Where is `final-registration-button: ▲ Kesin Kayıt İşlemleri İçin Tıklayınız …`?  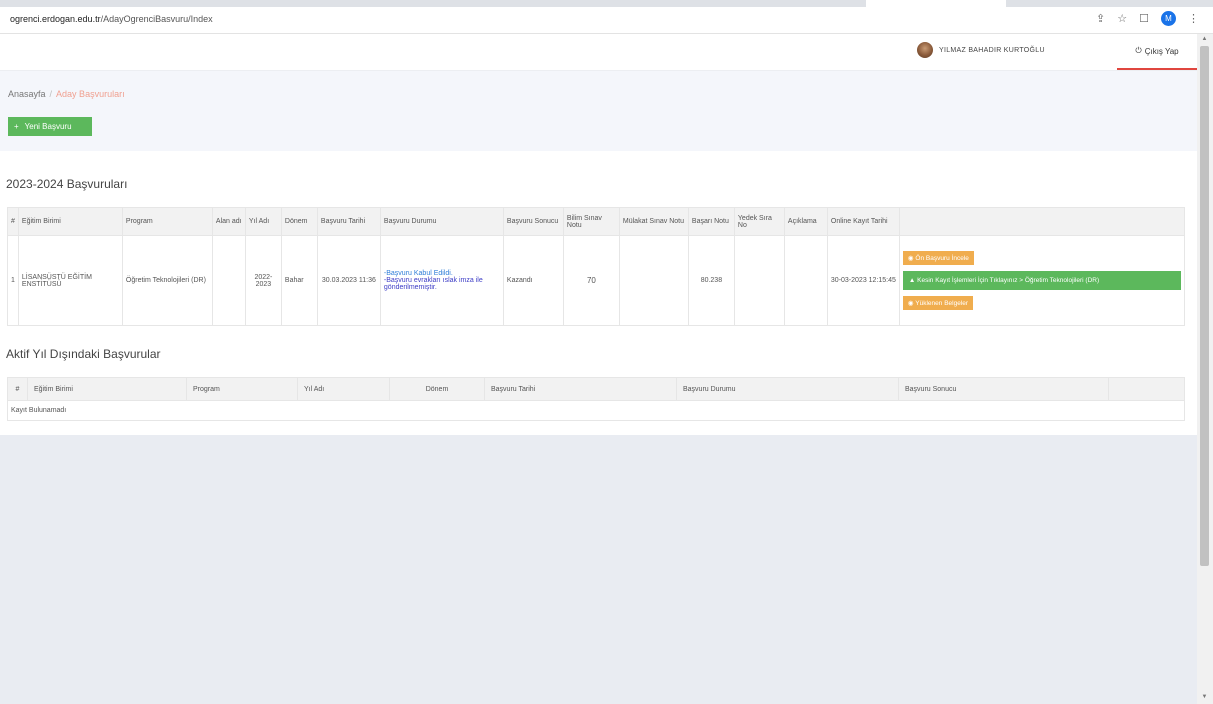
final-registration-button: ▲ Kesin Kayıt İşlemleri İçin Tıklayınız … is located at coordinates (1041, 280).